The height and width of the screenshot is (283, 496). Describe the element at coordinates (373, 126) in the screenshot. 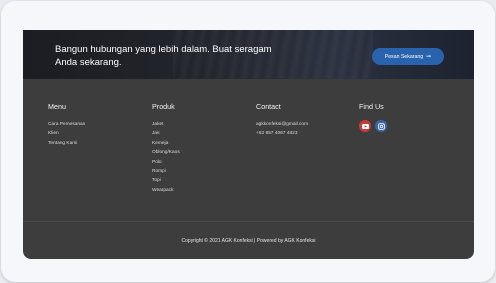

I see `social-links` at that location.